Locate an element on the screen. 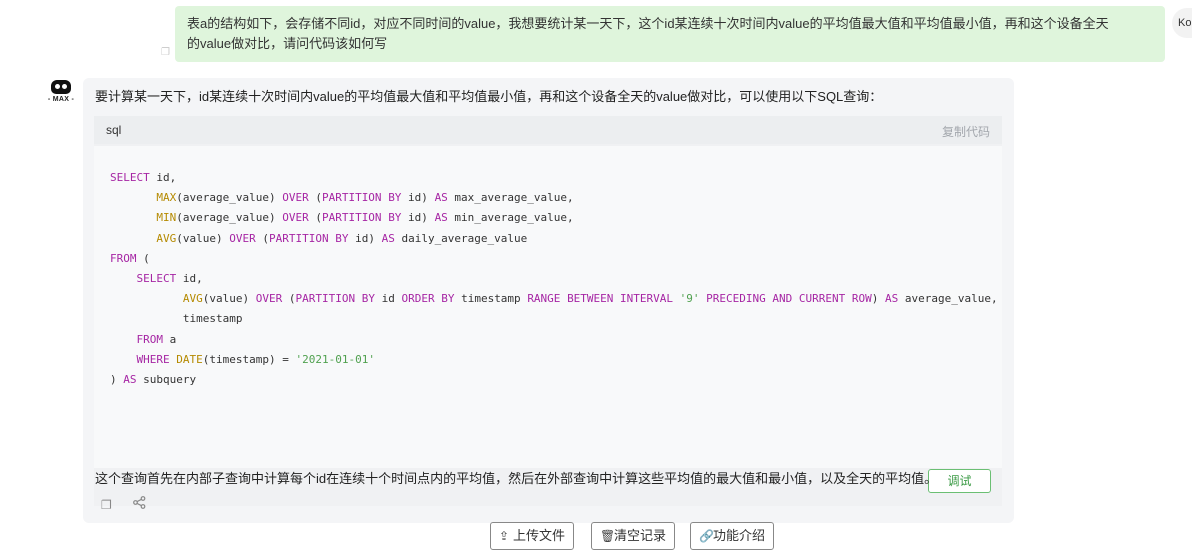 This screenshot has width=1192, height=550. copy-code-button: 复制代码 is located at coordinates (966, 131).